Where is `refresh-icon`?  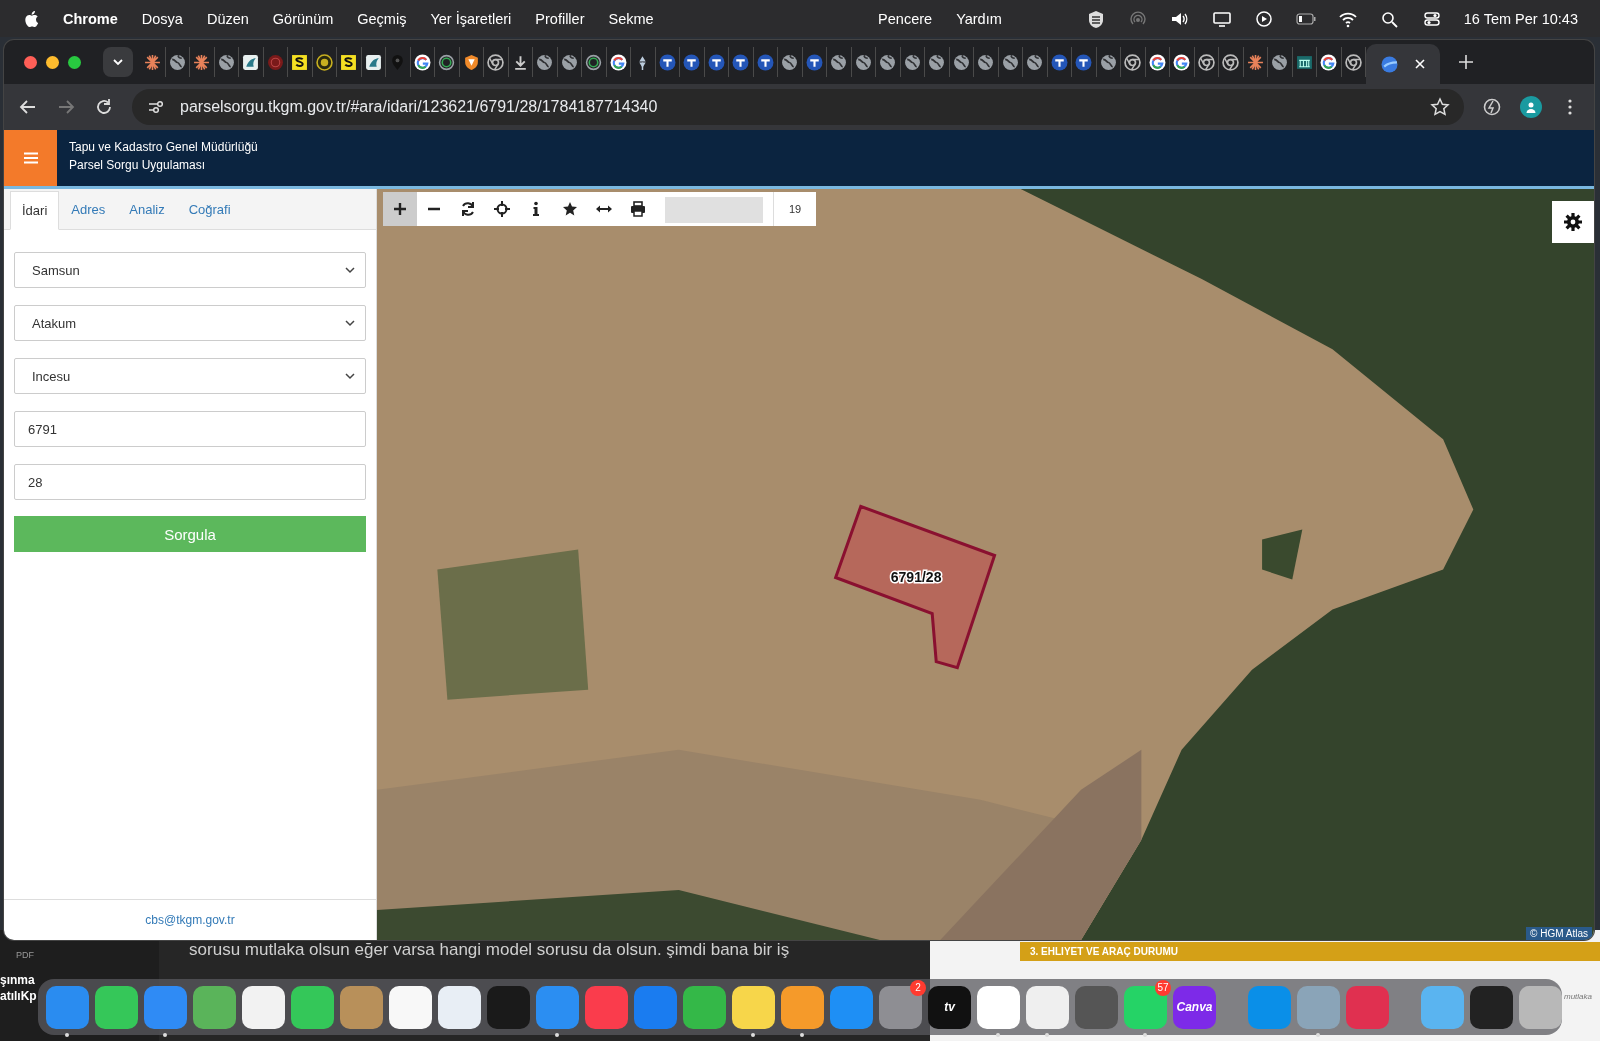
refresh-icon is located at coordinates (468, 209).